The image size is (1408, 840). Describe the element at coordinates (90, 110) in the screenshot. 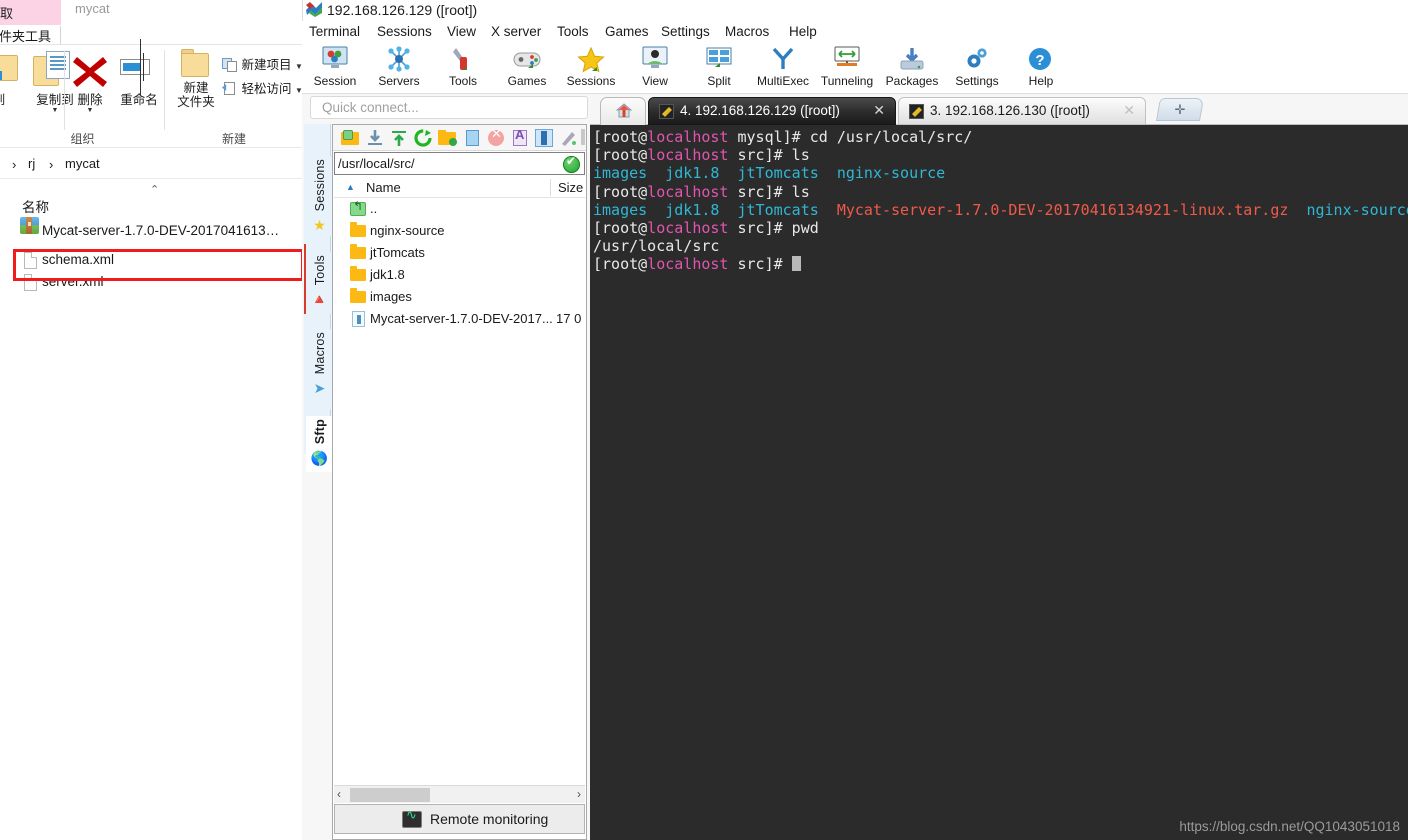

I see `delete-chevron-down-icon: ▼` at that location.